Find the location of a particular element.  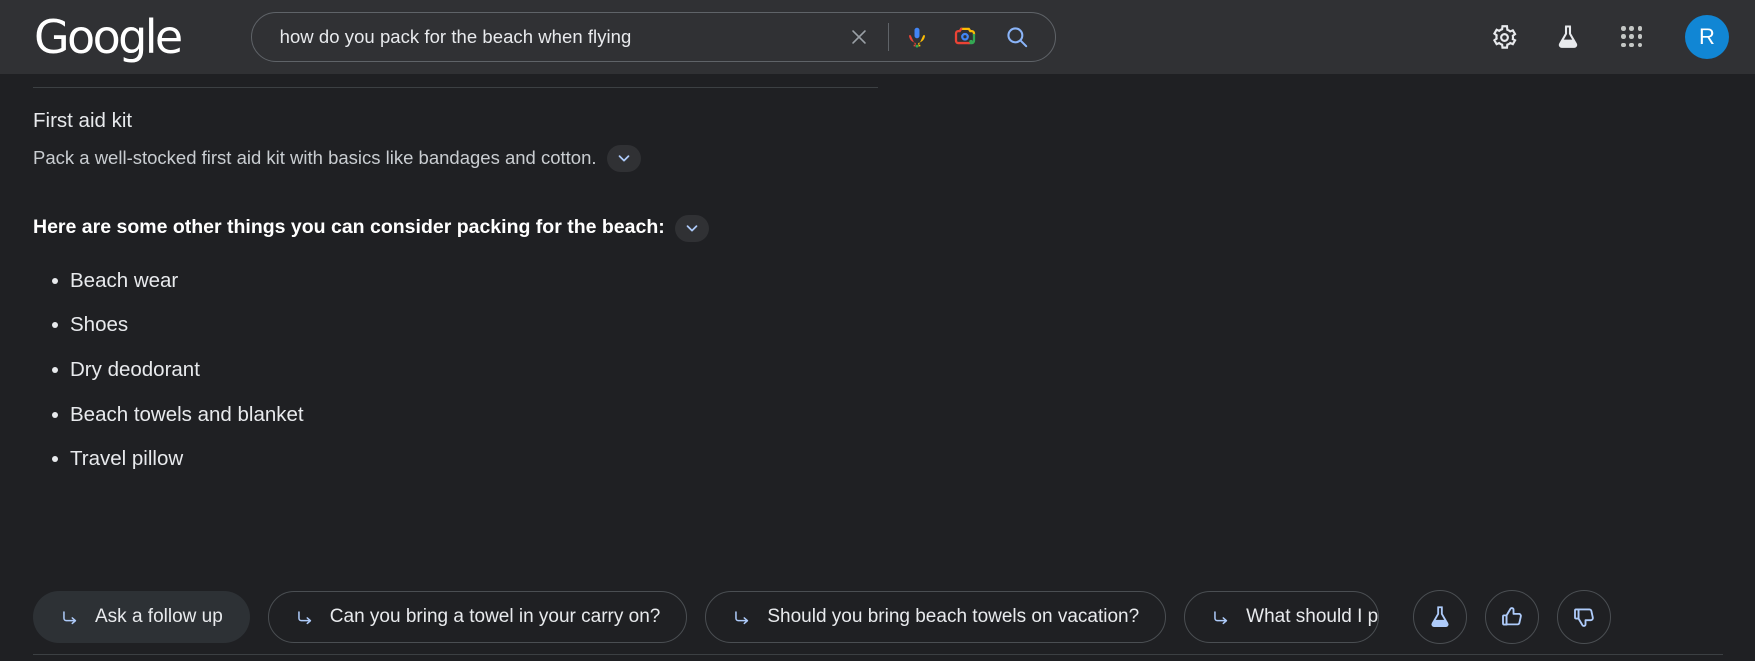

list-item: Shoes is located at coordinates (894, 325).